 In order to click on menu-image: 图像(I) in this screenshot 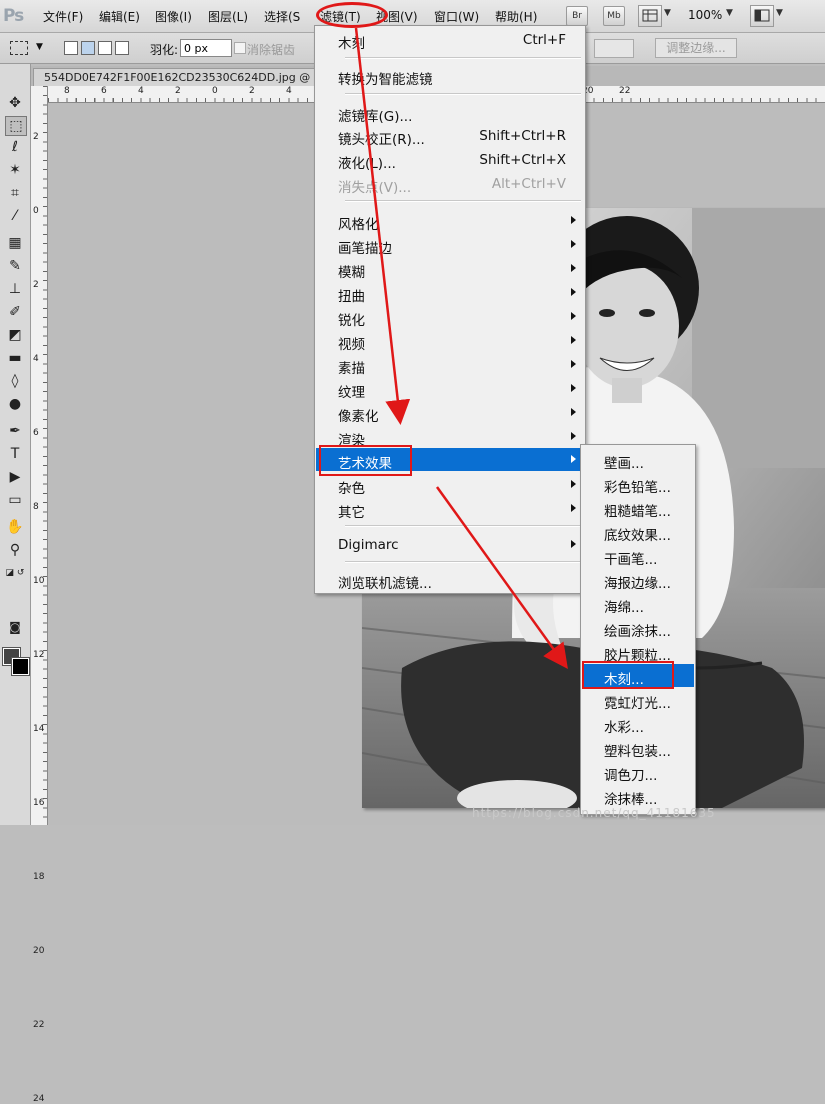, I will do `click(173, 16)`.